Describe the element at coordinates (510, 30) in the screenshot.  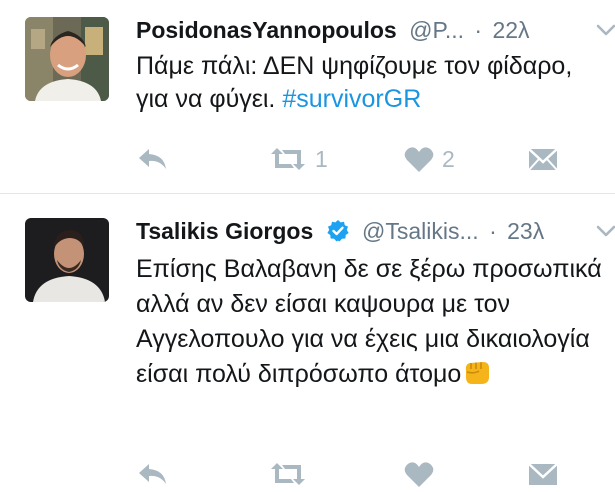
I see `timestamp: 22λ` at that location.